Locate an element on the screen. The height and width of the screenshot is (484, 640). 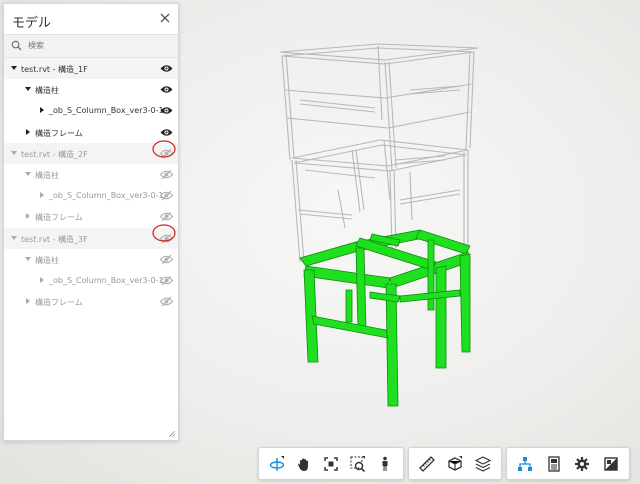
tree-item-label: test.rvt - 構造_1F is located at coordinates (54, 69).